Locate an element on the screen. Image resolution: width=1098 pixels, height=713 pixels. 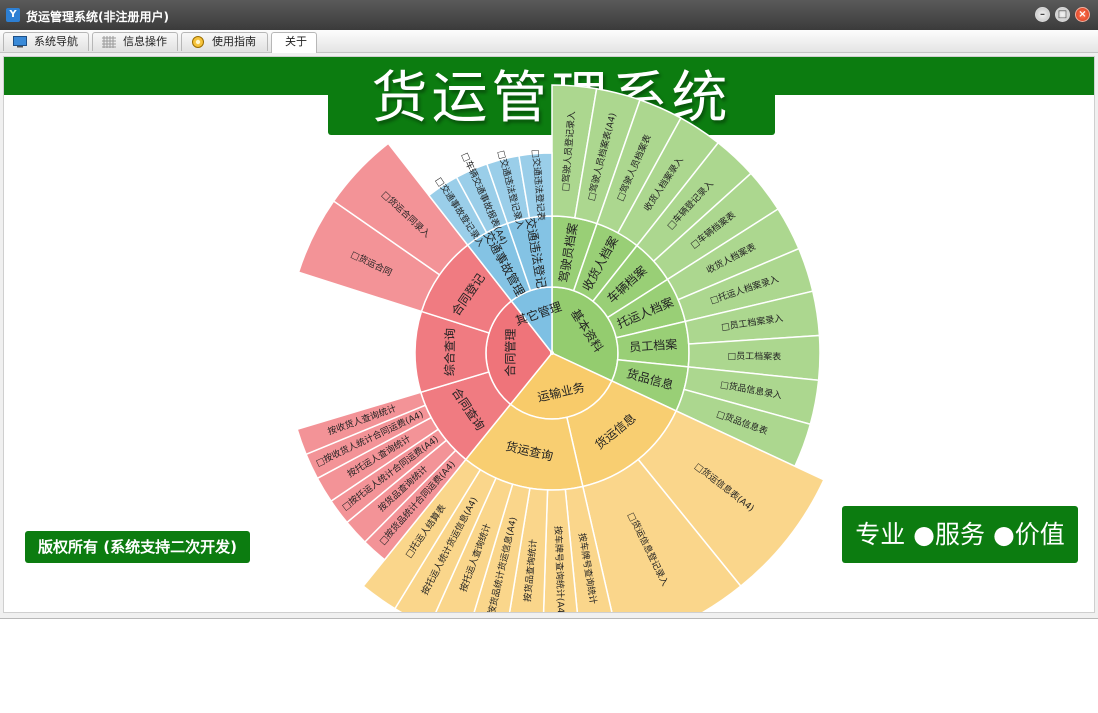
tab-user-guide: 使用指南 is located at coordinates (224, 41).